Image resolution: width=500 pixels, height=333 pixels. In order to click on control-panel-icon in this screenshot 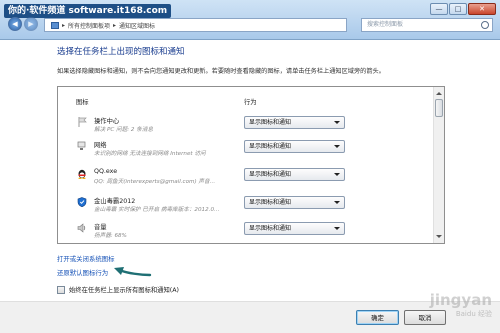, I will do `click(55, 25)`.